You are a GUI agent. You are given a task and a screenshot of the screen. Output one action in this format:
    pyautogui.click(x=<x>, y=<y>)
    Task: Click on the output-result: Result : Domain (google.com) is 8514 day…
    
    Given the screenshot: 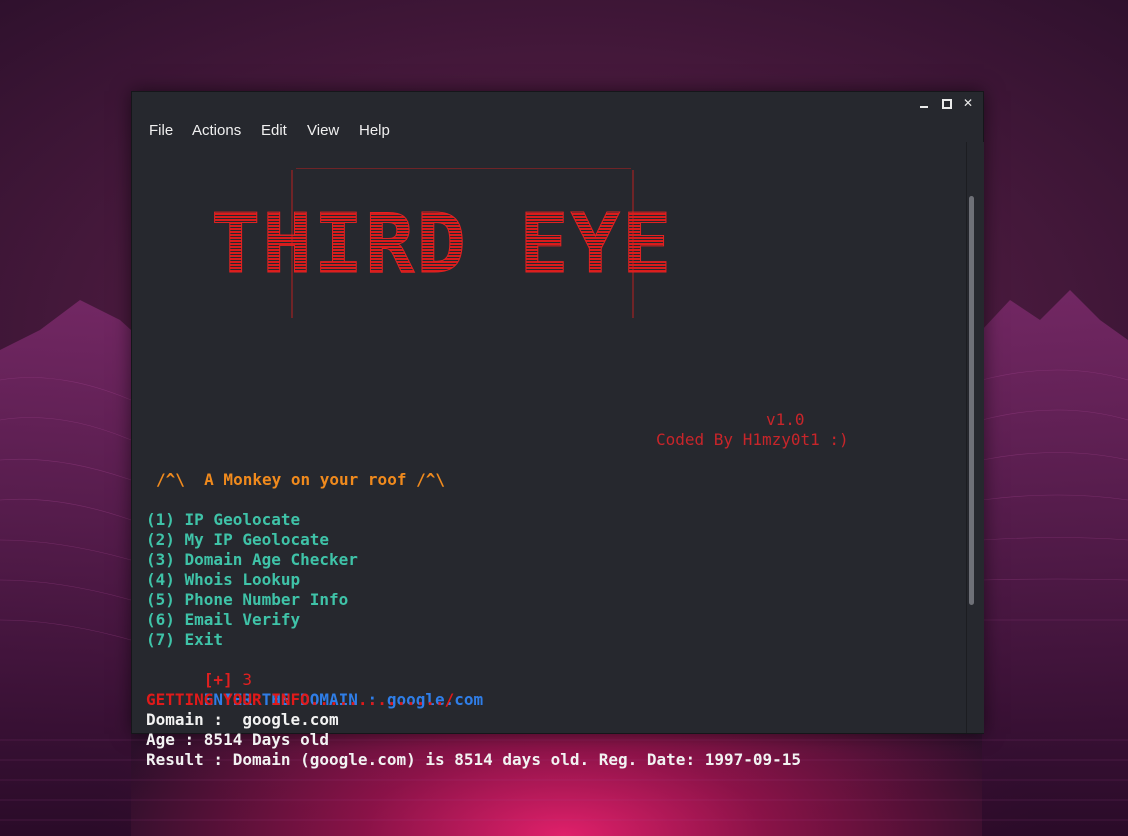 What is the action you would take?
    pyautogui.click(x=474, y=759)
    